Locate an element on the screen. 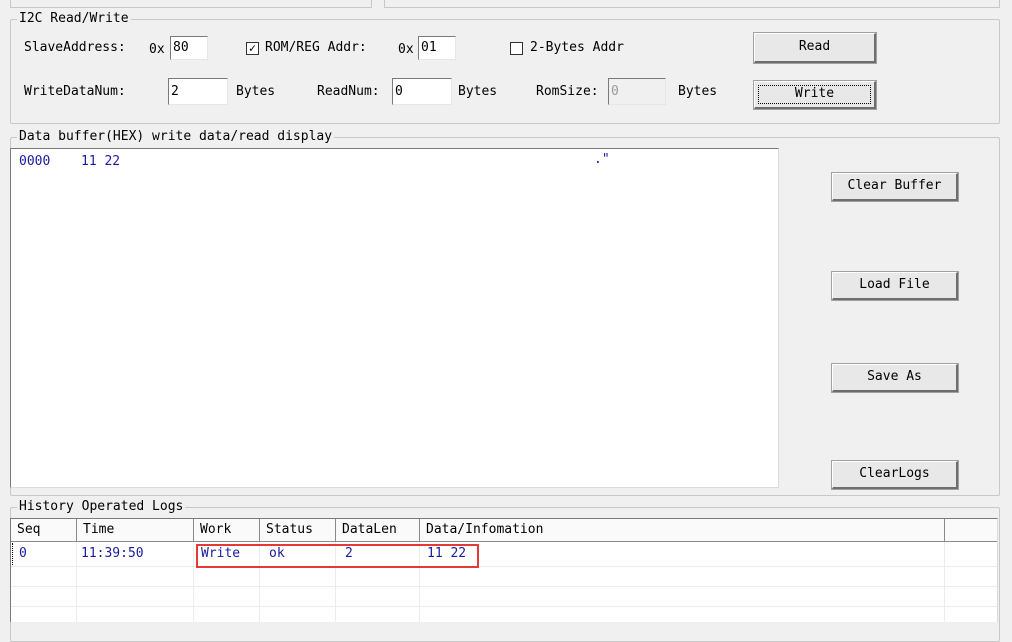 Image resolution: width=1012 pixels, height=642 pixels. clear-logs-button: ClearLogs is located at coordinates (895, 475).